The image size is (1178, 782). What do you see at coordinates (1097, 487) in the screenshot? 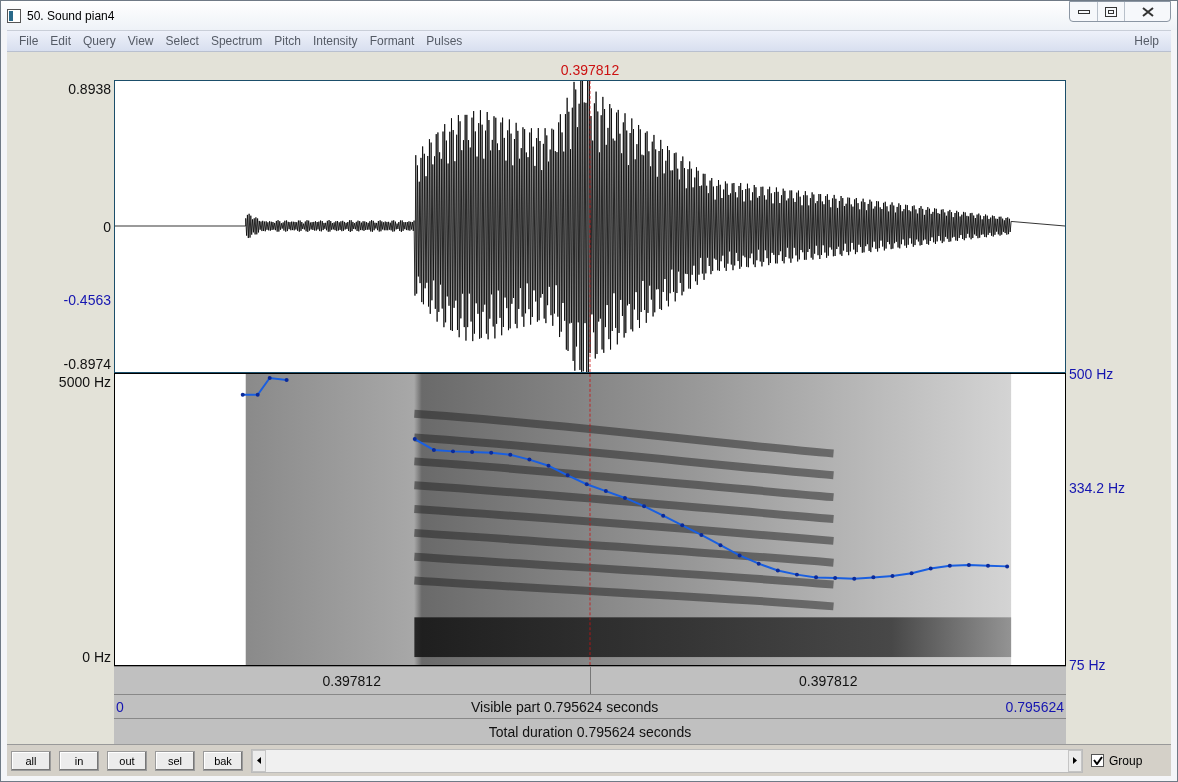
I see `axis-label: 334.2 Hz` at bounding box center [1097, 487].